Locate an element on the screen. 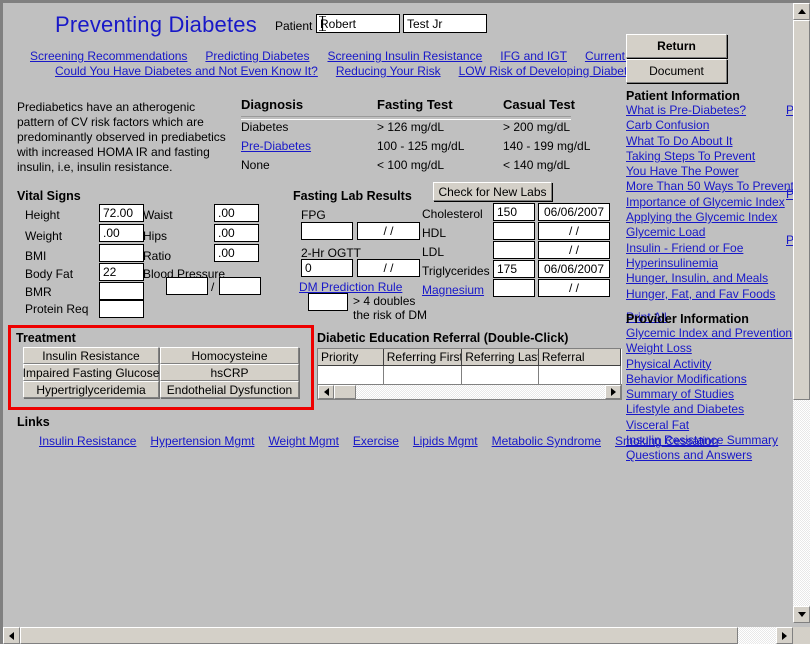 This screenshot has height=646, width=812. referral-scrollbar-thumb is located at coordinates (345, 392).